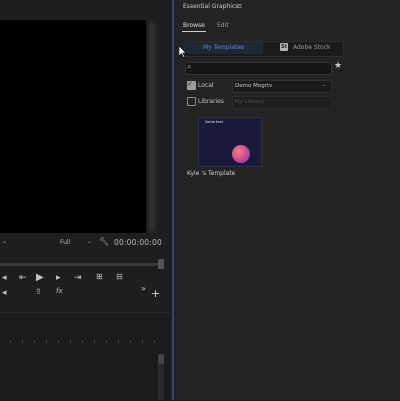 The width and height of the screenshot is (400, 401). What do you see at coordinates (211, 101) in the screenshot?
I see `libraries-label: Libraries` at bounding box center [211, 101].